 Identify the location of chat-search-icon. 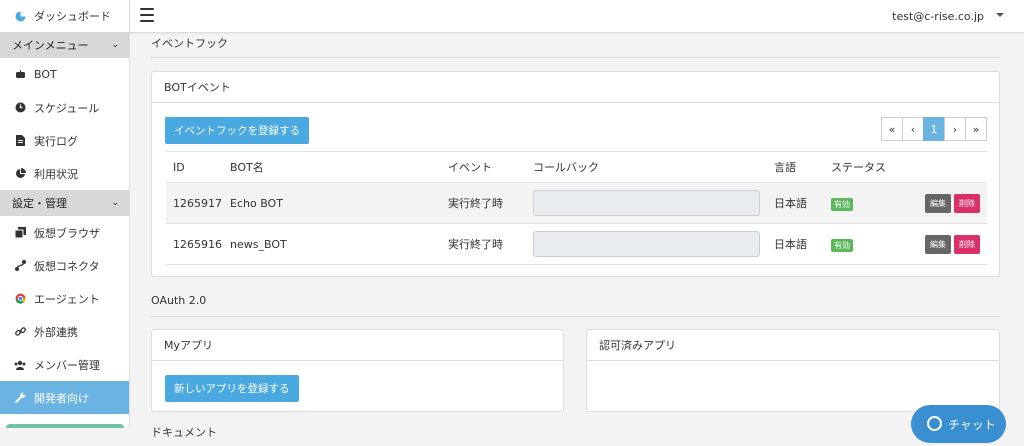
(934, 423).